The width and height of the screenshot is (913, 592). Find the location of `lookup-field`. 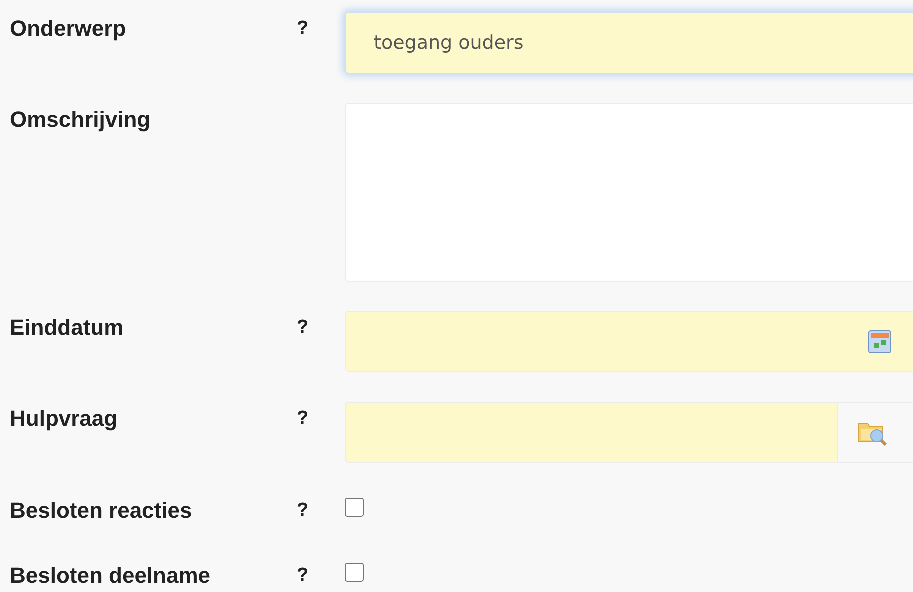

lookup-field is located at coordinates (629, 432).